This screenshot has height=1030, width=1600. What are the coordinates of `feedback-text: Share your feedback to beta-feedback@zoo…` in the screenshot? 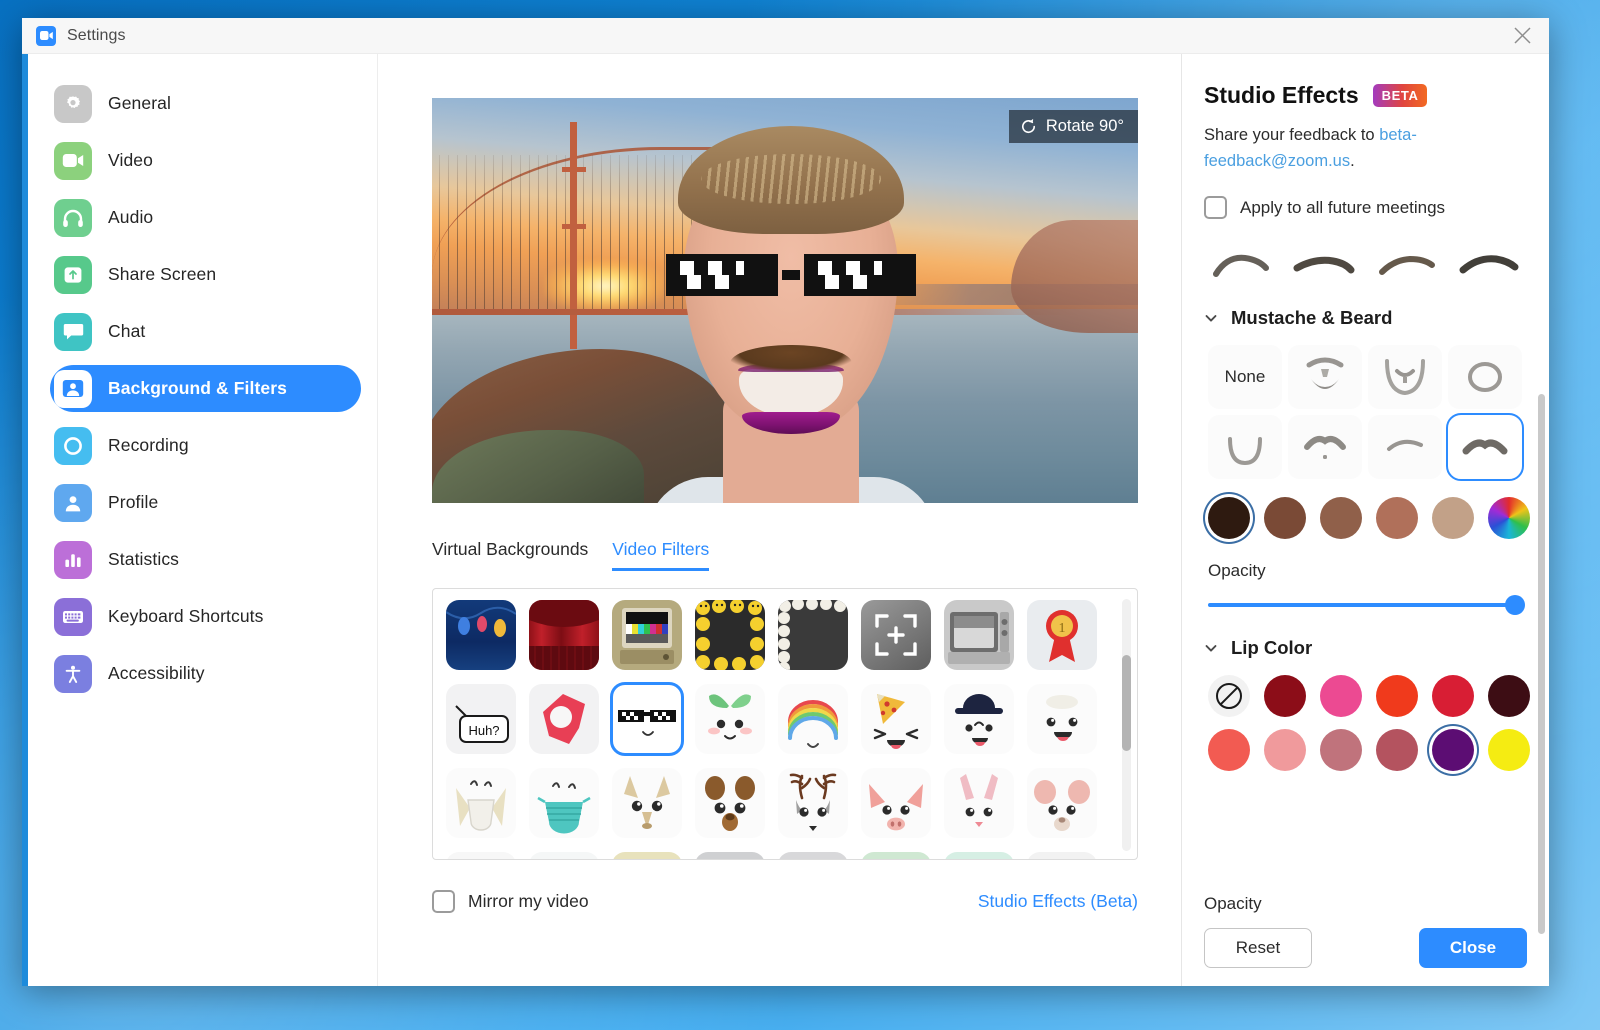 It's located at (1365, 148).